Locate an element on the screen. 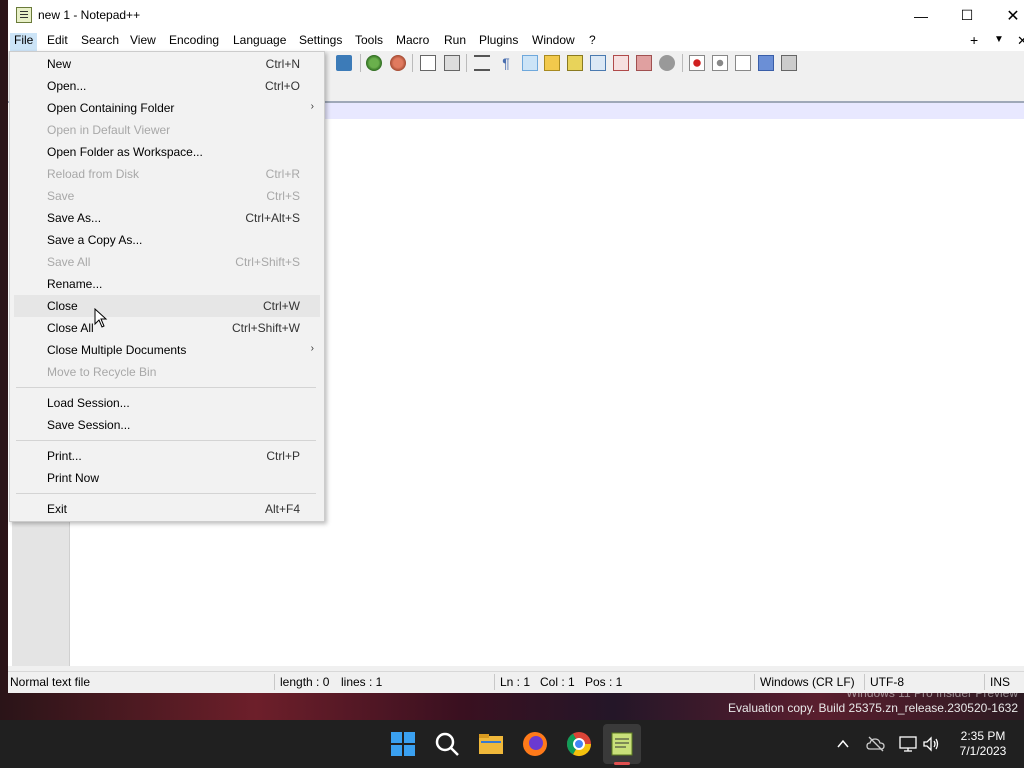 This screenshot has width=1024, height=768. tab-list-dropdown-icon: ▼ is located at coordinates (999, 39).